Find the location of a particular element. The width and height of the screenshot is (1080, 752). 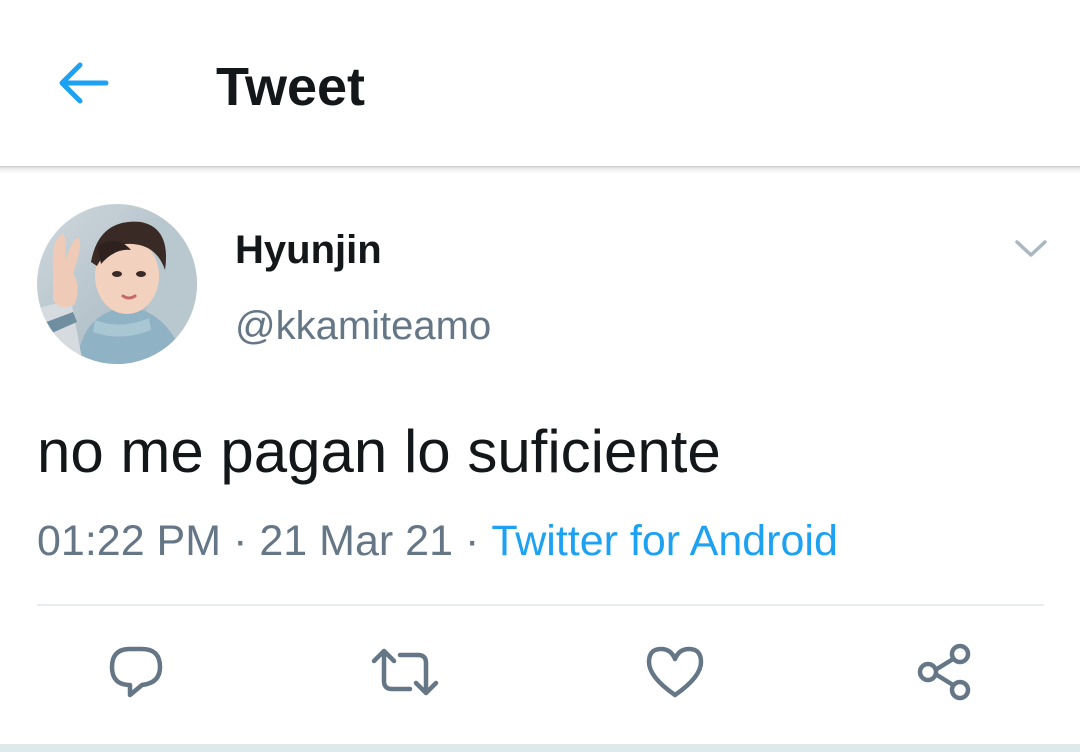

reply-button is located at coordinates (136, 674).